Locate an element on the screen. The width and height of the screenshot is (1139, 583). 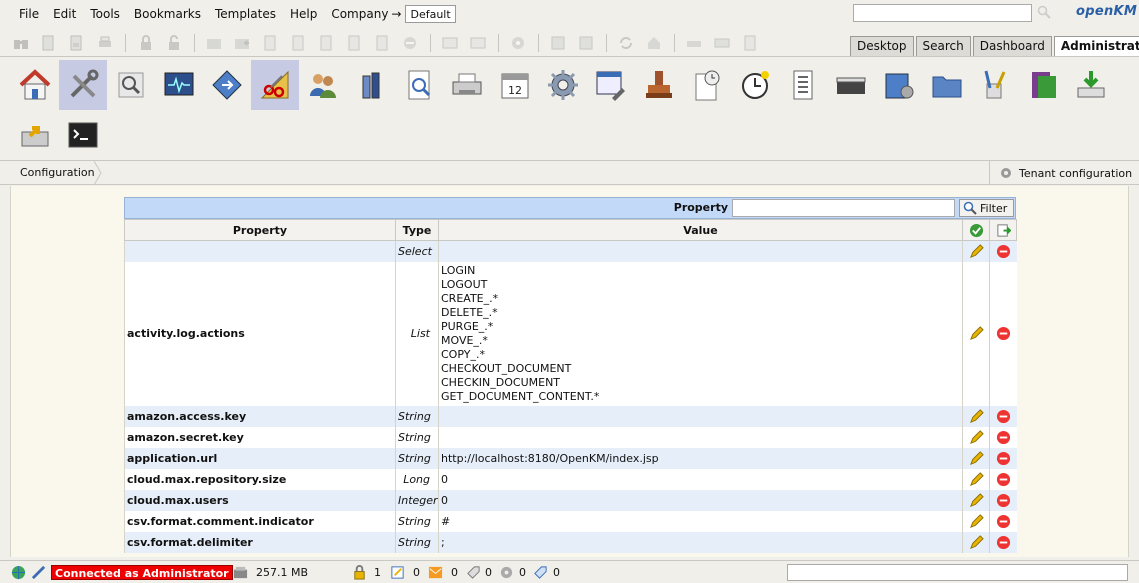
monitor-icon is located at coordinates (179, 85).